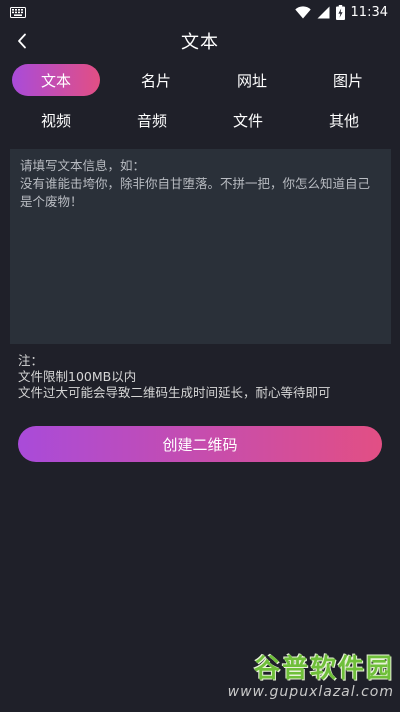 Image resolution: width=400 pixels, height=712 pixels. Describe the element at coordinates (252, 80) in the screenshot. I see `tab-url: 网址` at that location.